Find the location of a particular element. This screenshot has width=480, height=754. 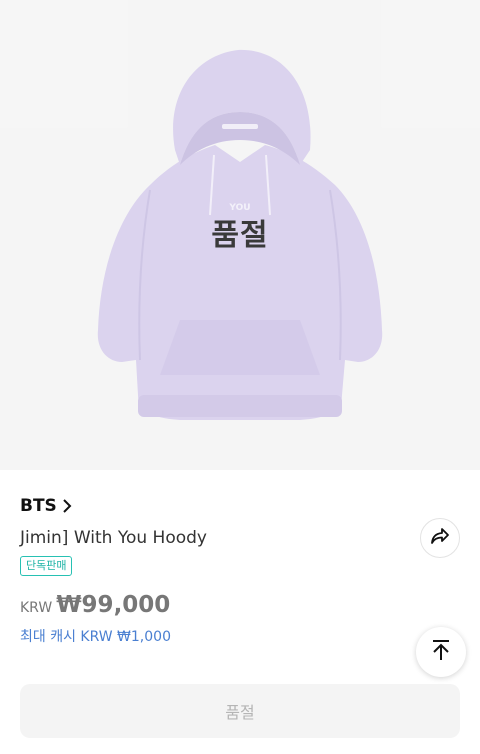

price-currency: KRW is located at coordinates (36, 608).